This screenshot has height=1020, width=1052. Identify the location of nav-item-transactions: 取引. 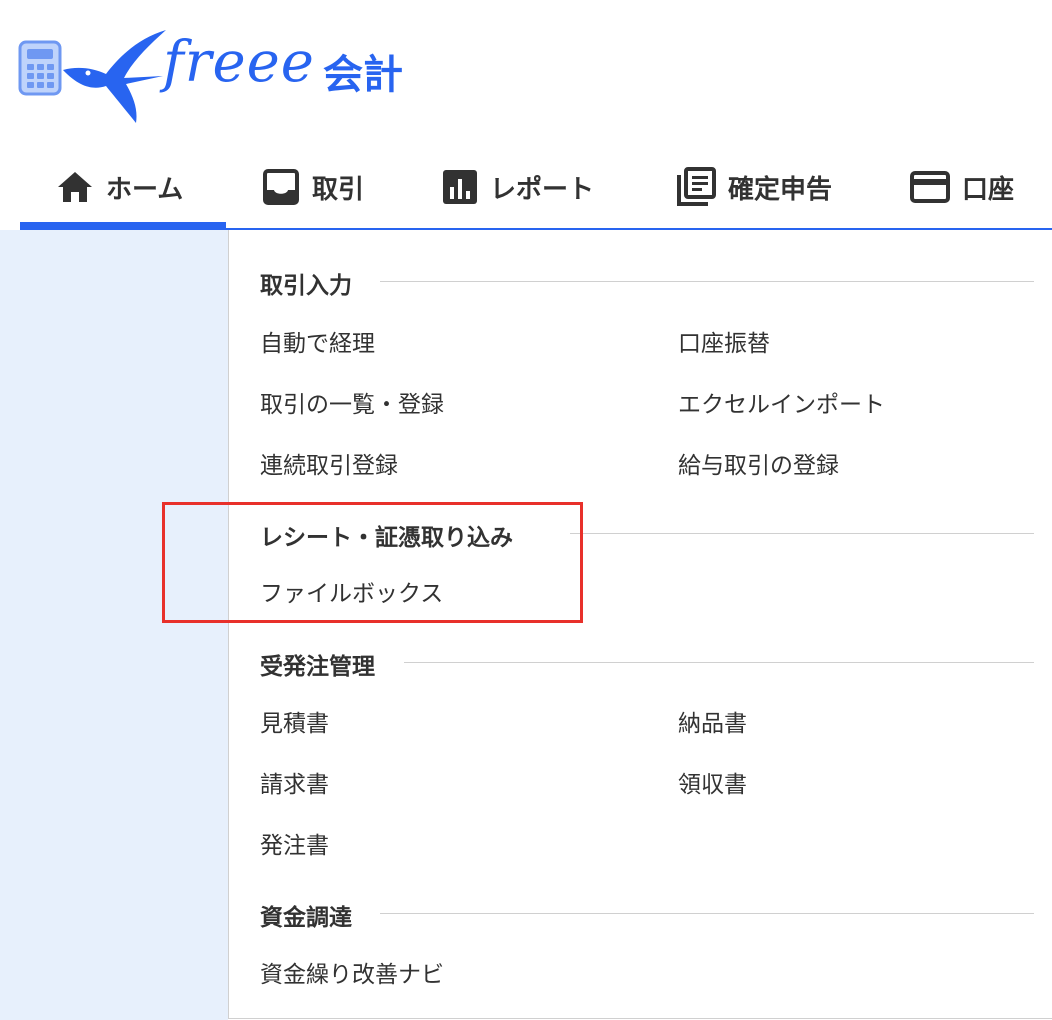
(313, 187).